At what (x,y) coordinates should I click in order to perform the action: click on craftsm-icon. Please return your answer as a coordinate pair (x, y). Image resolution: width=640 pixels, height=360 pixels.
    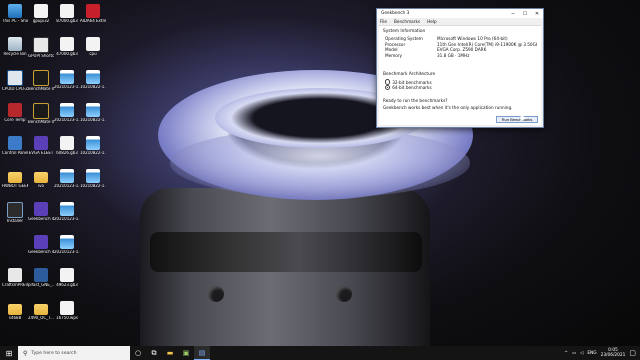
    Looking at the image, I should click on (15, 275).